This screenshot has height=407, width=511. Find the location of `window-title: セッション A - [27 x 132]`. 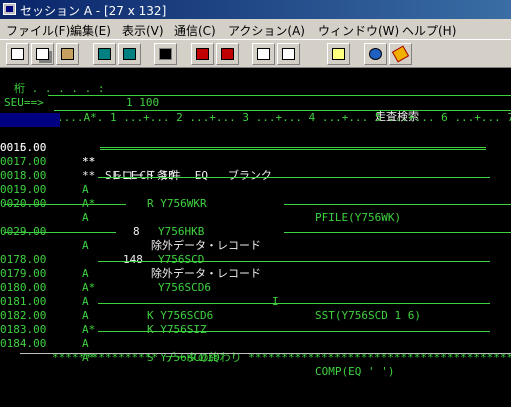

window-title: セッション A - [27 x 132] is located at coordinates (93, 11).